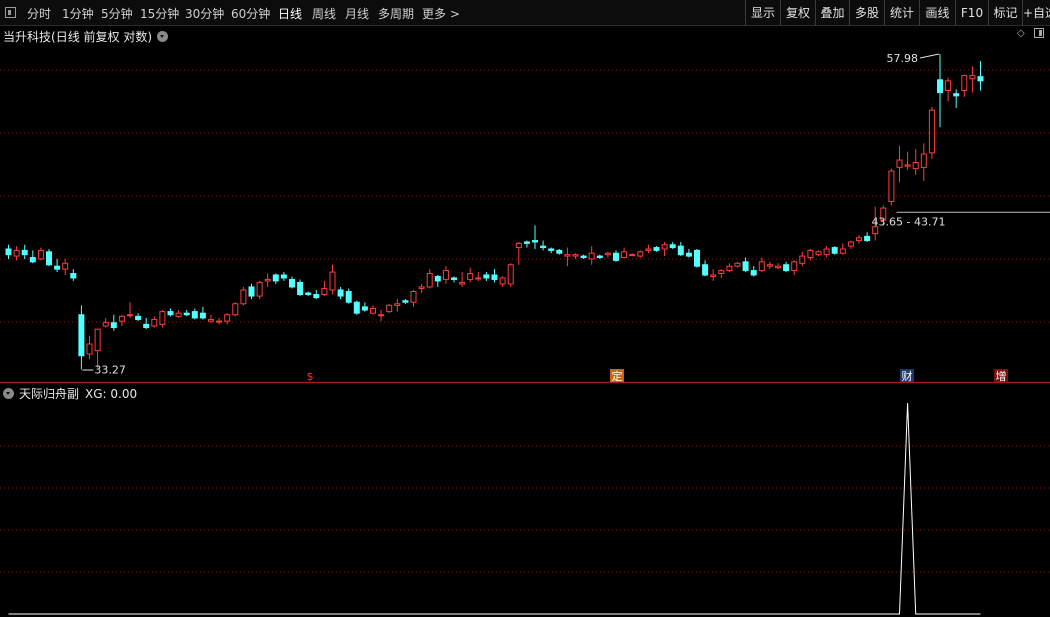 The height and width of the screenshot is (617, 1050). I want to click on event-marker: 定, so click(617, 376).